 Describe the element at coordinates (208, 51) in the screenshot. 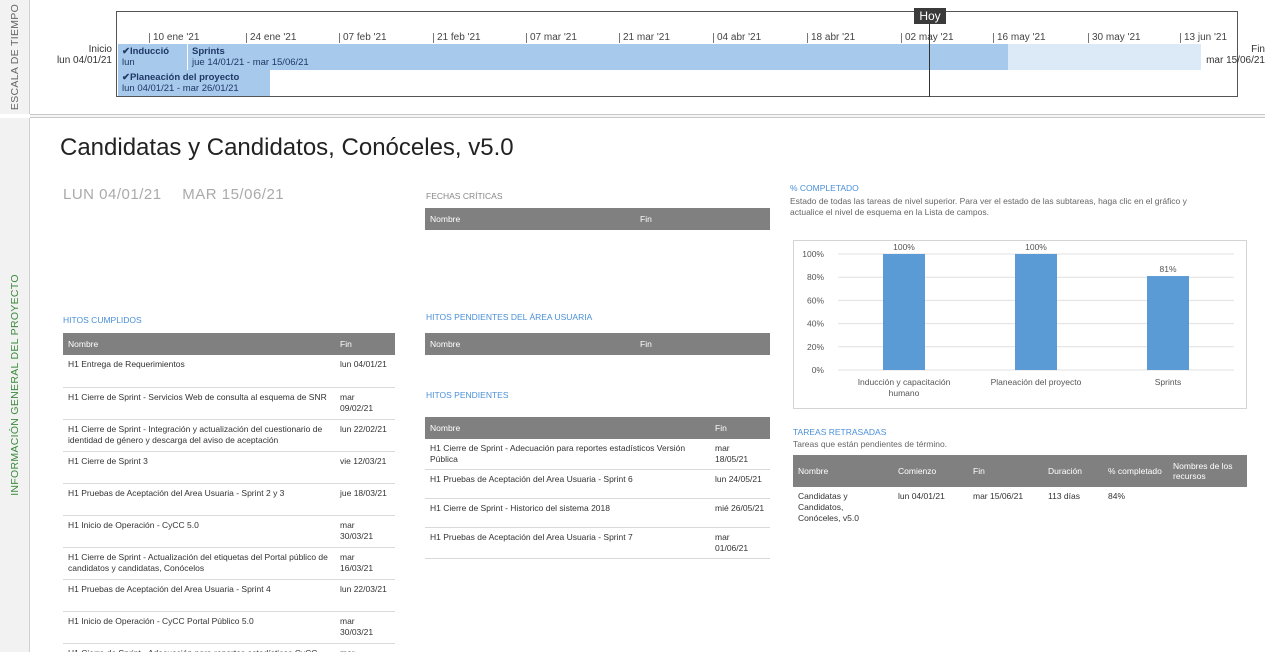

I see `sprints-bar-name: Sprints` at that location.